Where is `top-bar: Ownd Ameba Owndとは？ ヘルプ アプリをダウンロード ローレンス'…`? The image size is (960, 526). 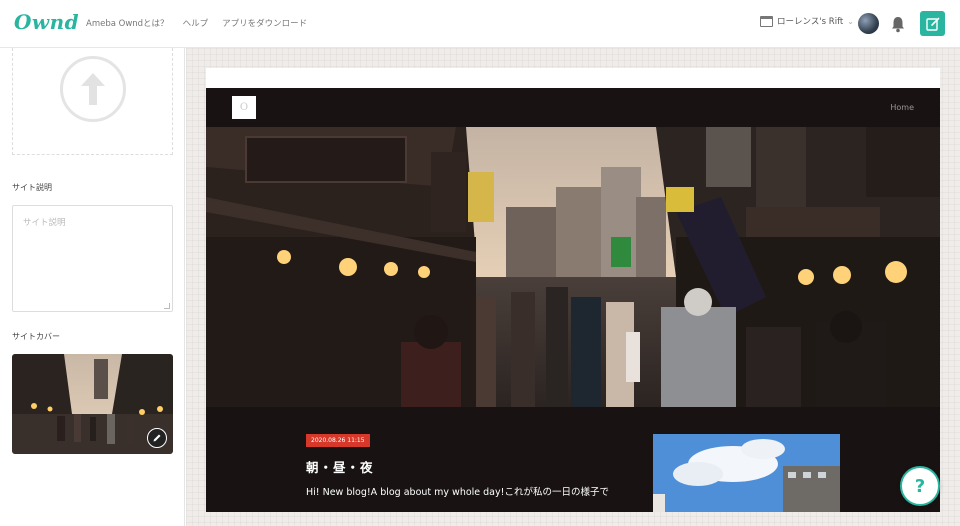 top-bar: Ownd Ameba Owndとは？ ヘルプ アプリをダウンロード ローレンス'… is located at coordinates (480, 24).